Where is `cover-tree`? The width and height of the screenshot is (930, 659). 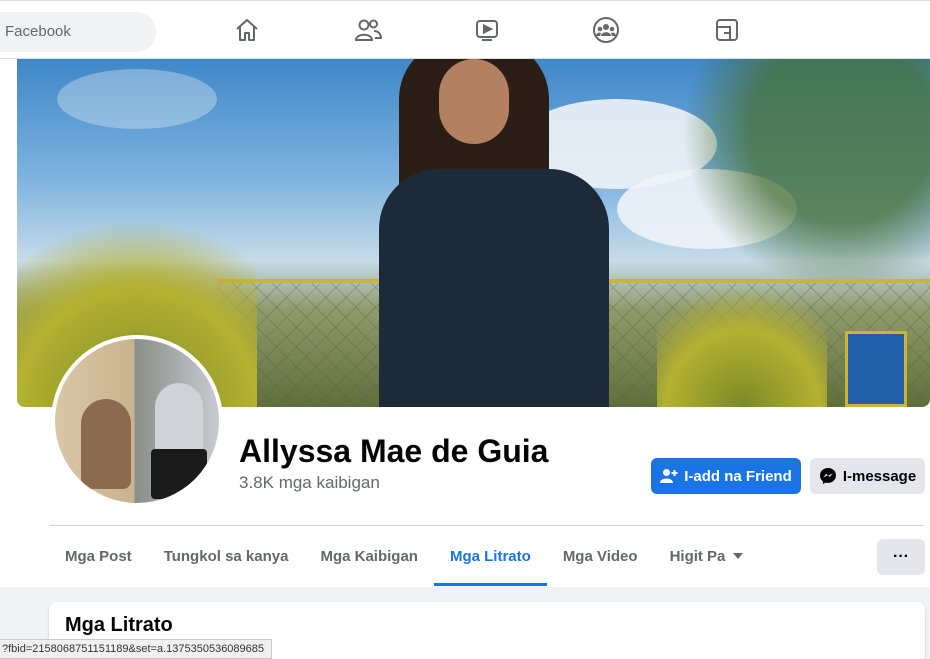
cover-tree is located at coordinates (783, 179).